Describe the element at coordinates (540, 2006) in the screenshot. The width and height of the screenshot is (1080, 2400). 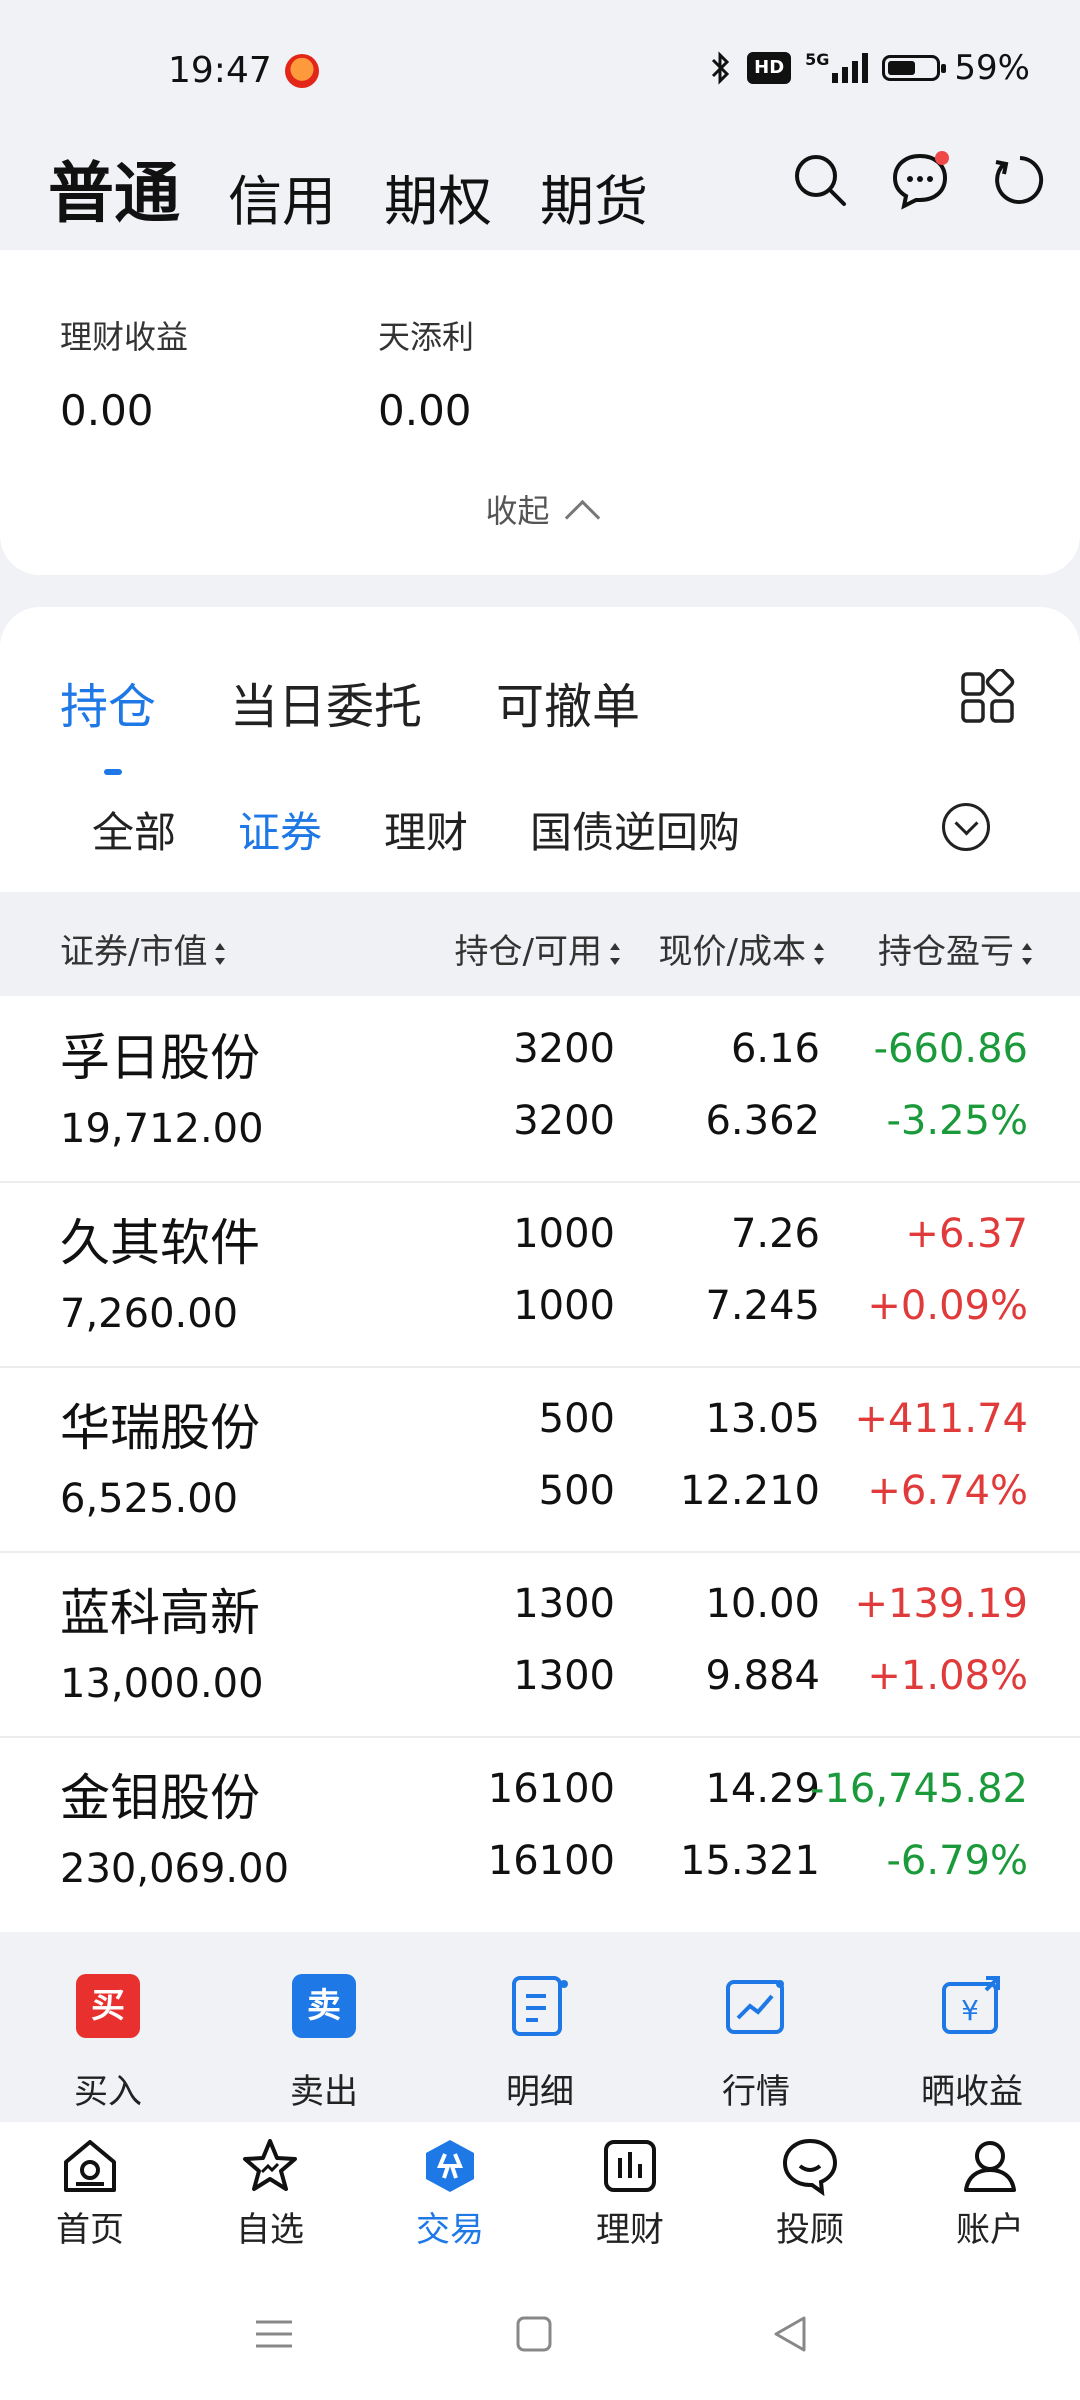
I see `details-icon` at that location.